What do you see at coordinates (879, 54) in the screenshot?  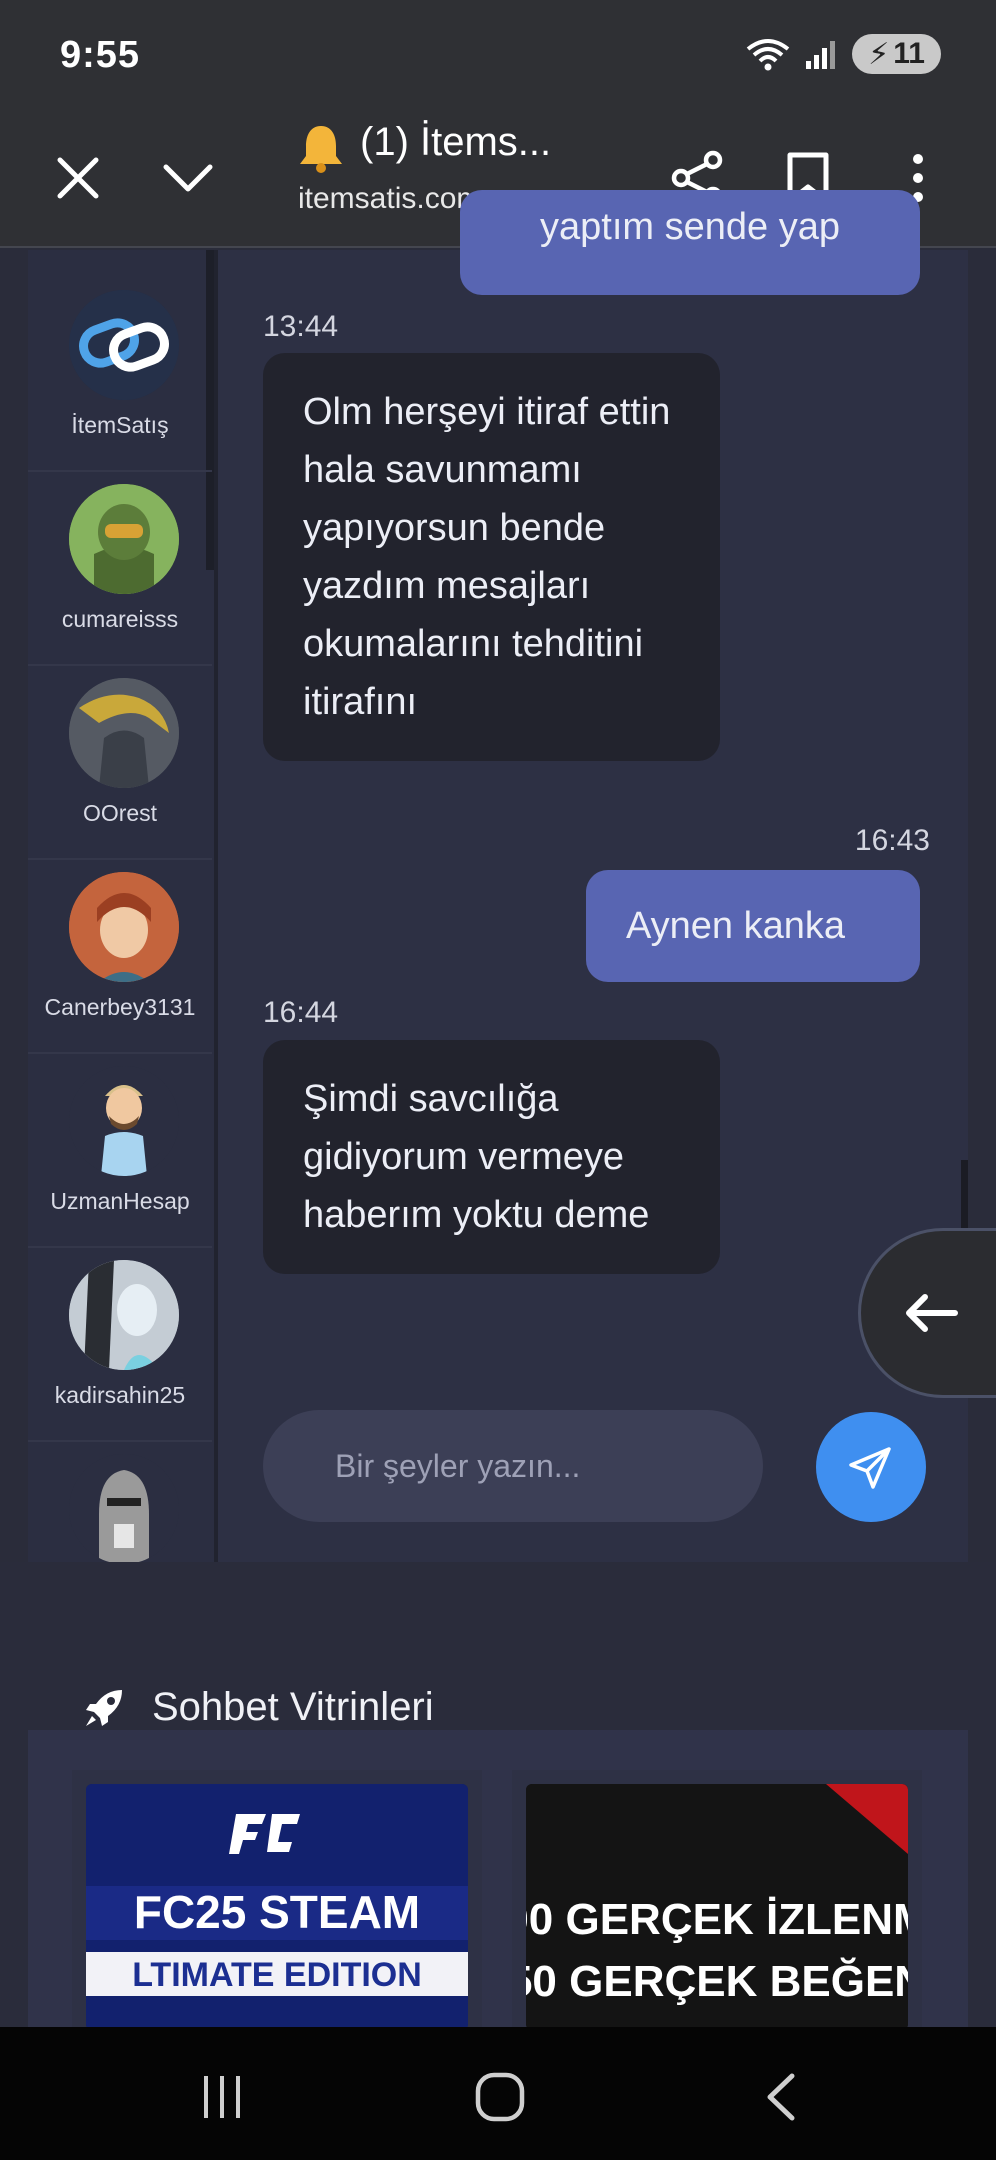 I see `charging-icon: ⚡` at bounding box center [879, 54].